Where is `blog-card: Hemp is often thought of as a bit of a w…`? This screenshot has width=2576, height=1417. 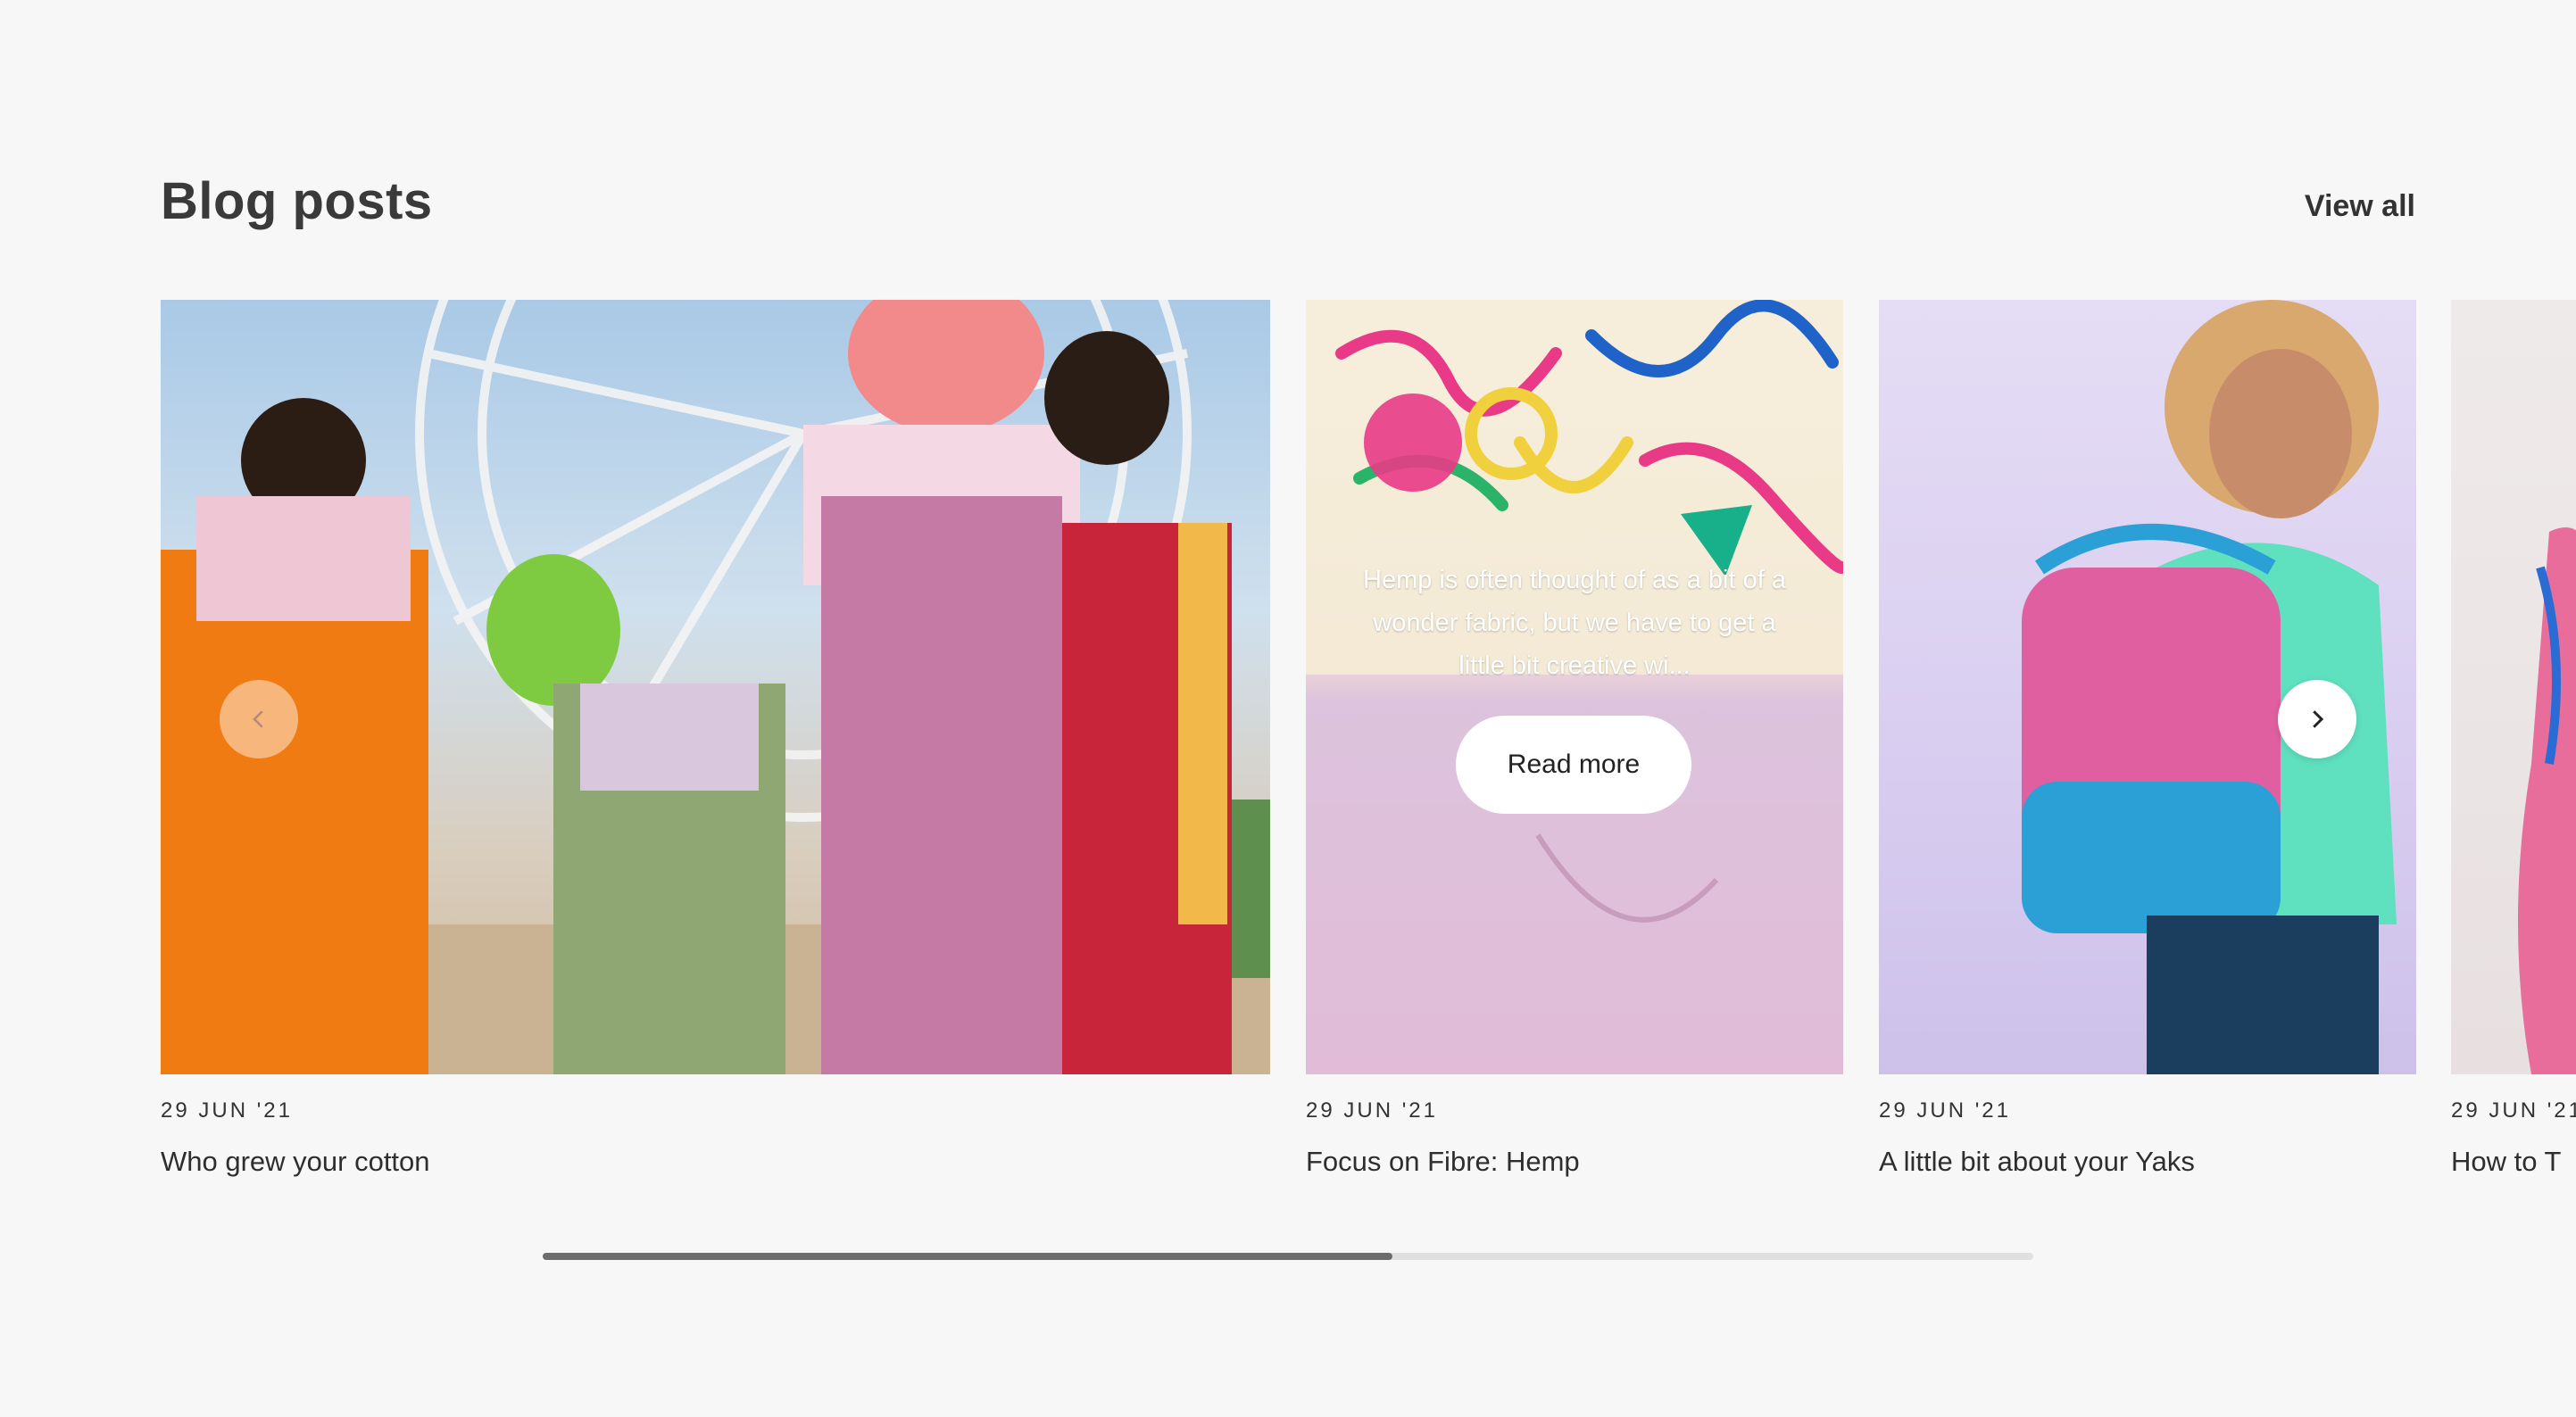
blog-card: Hemp is often thought of as a bit of a w… is located at coordinates (1574, 739).